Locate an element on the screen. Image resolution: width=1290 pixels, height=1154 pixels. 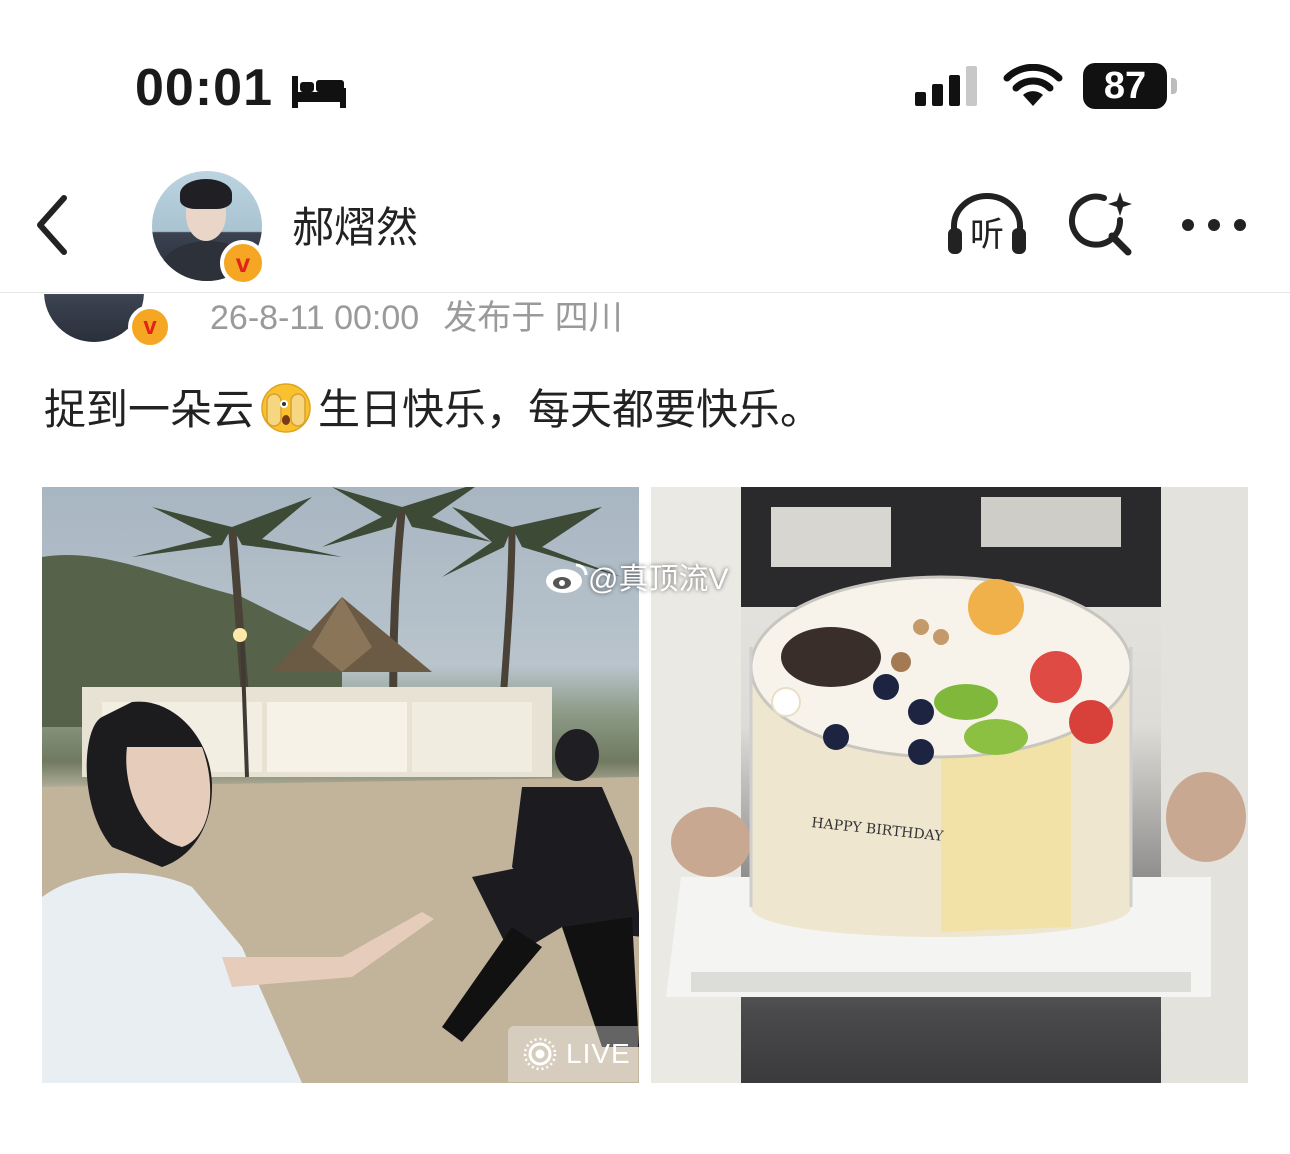
watermark-text: @真顶流V is located at coordinates (658, 579).